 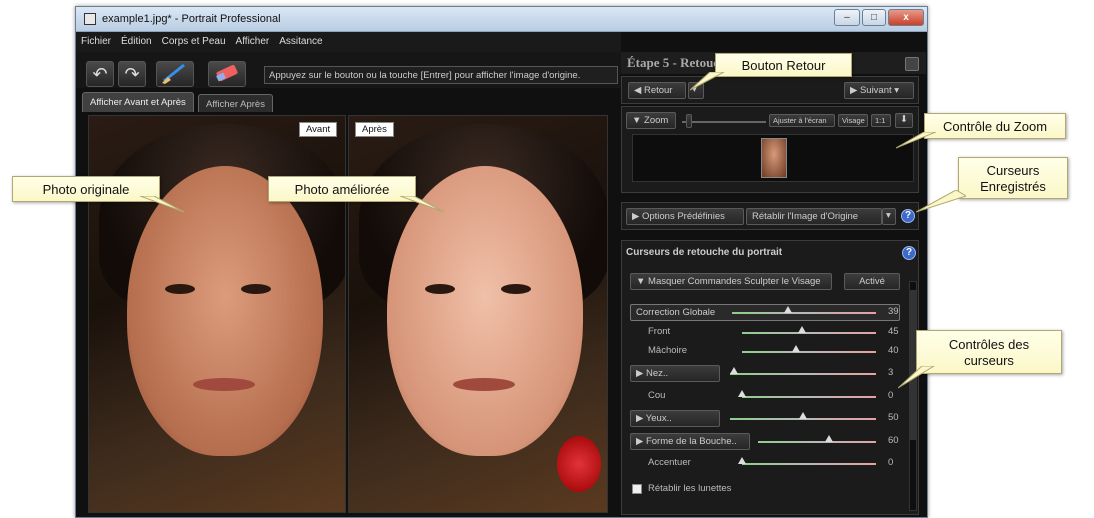 I want to click on next-arrow-icon: ▶, so click(x=855, y=90).